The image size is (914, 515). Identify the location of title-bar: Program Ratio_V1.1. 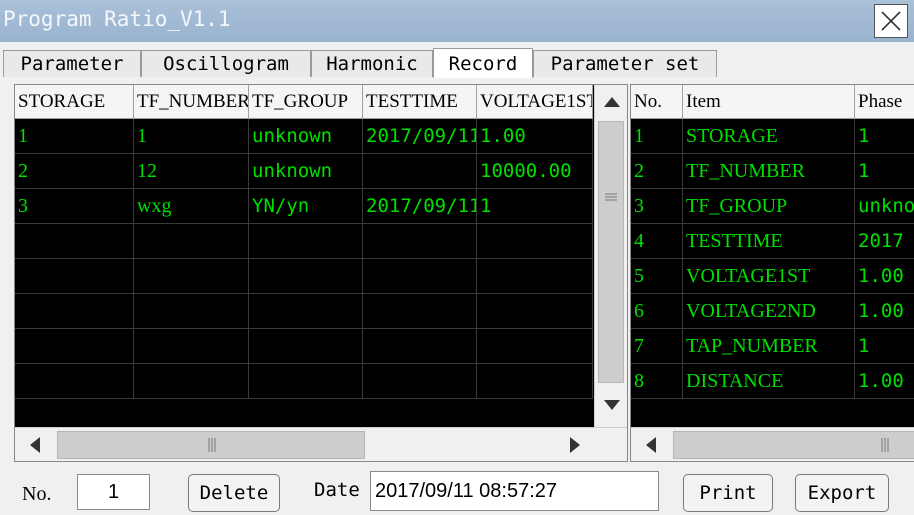
(457, 21).